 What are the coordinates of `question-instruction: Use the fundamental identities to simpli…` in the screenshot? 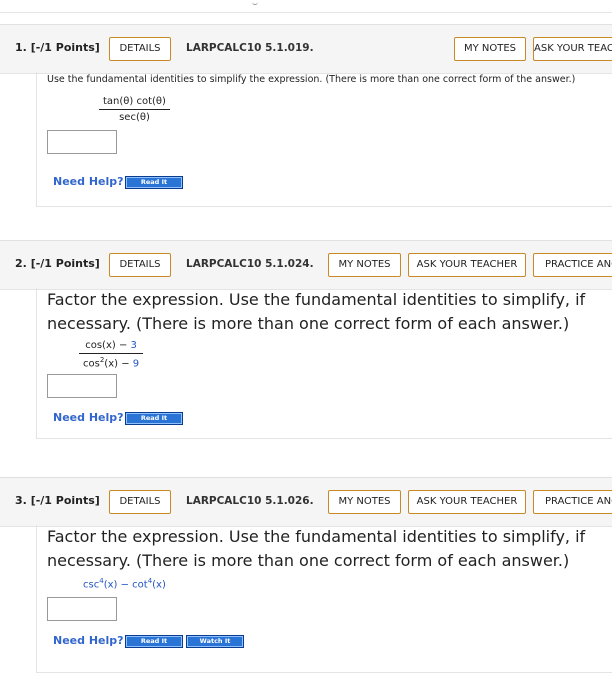 It's located at (311, 79).